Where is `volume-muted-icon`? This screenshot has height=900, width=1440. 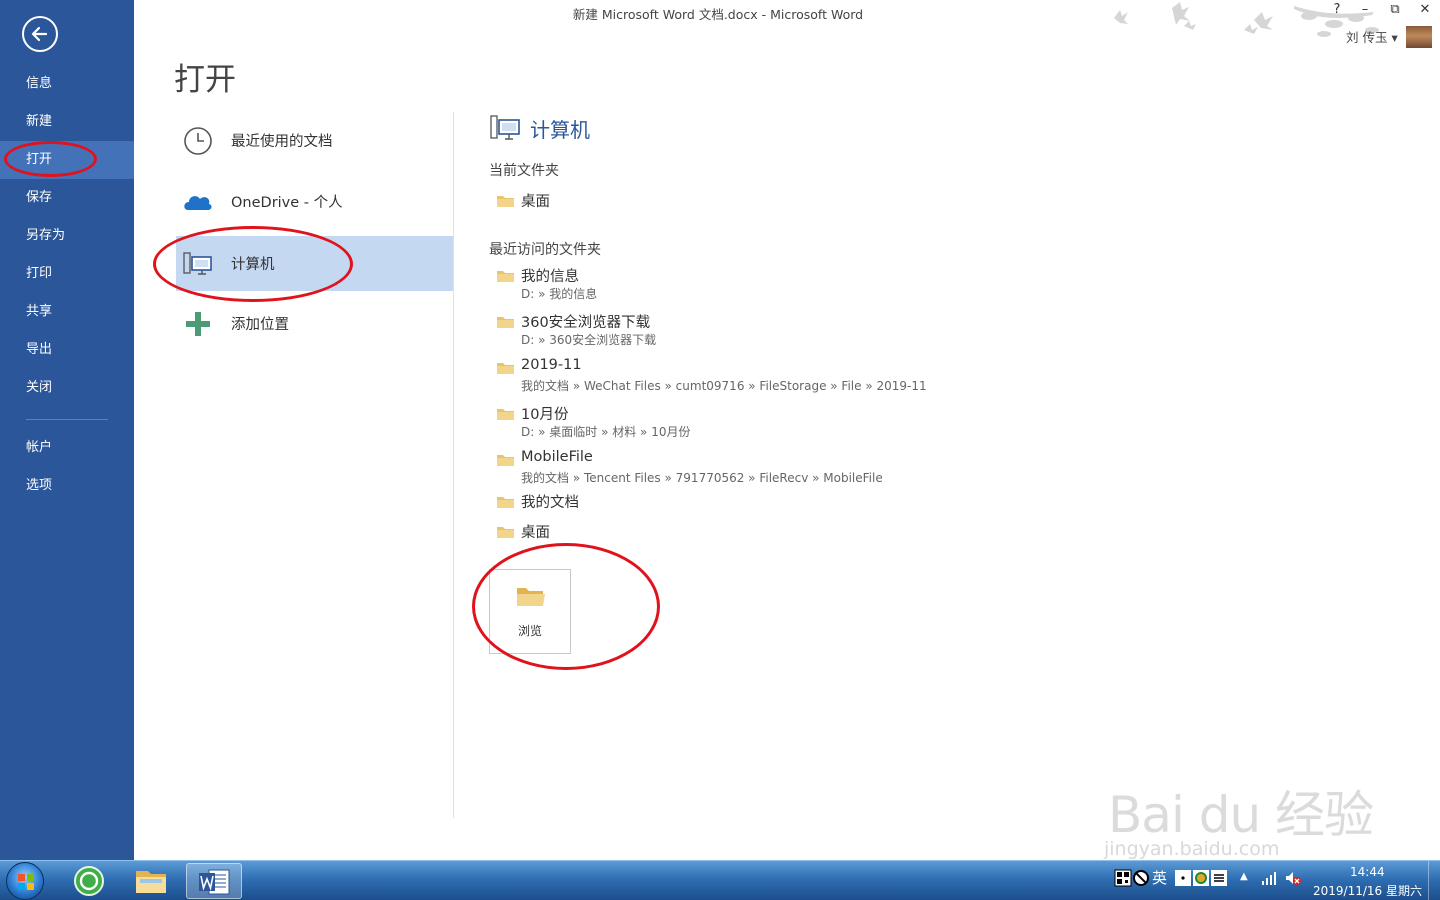
volume-muted-icon is located at coordinates (1293, 878).